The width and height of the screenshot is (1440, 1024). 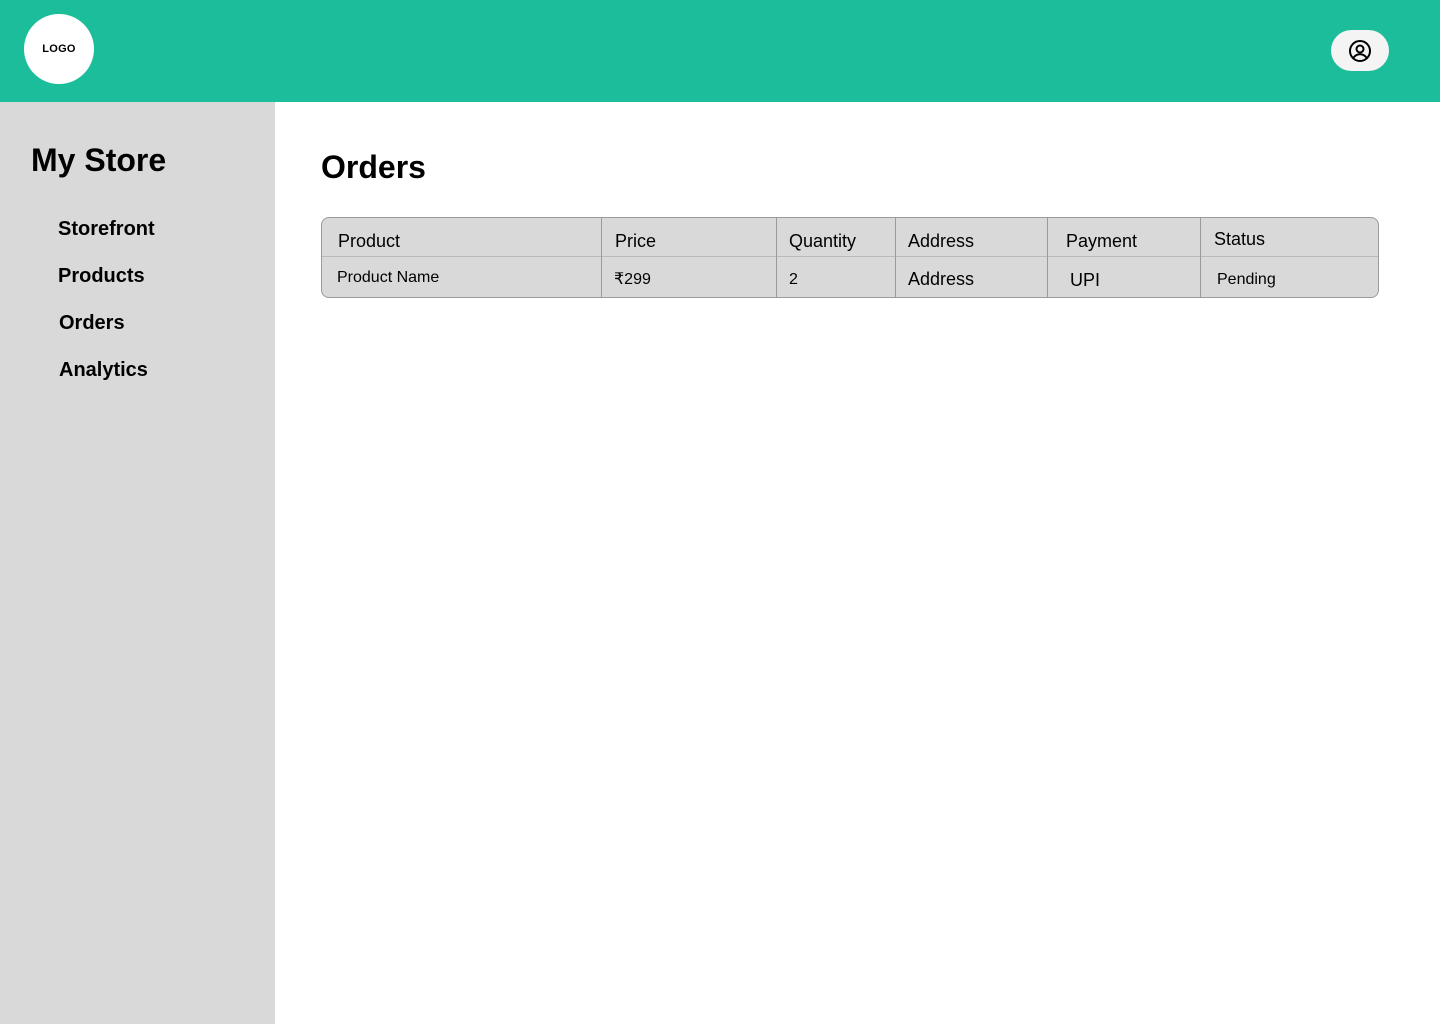 What do you see at coordinates (1246, 279) in the screenshot?
I see `status-badge: Pending` at bounding box center [1246, 279].